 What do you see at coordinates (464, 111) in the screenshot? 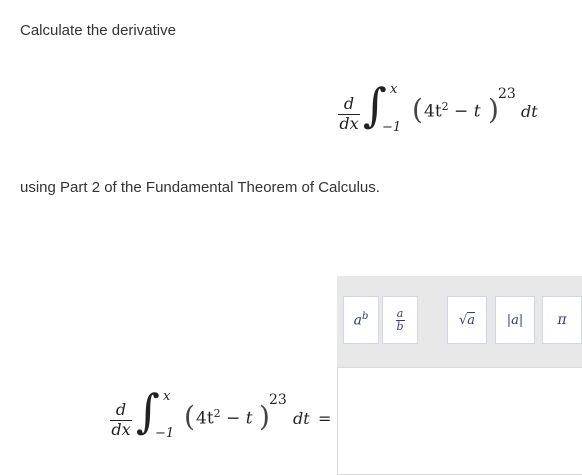
I see `integrand-rest: − t` at bounding box center [464, 111].